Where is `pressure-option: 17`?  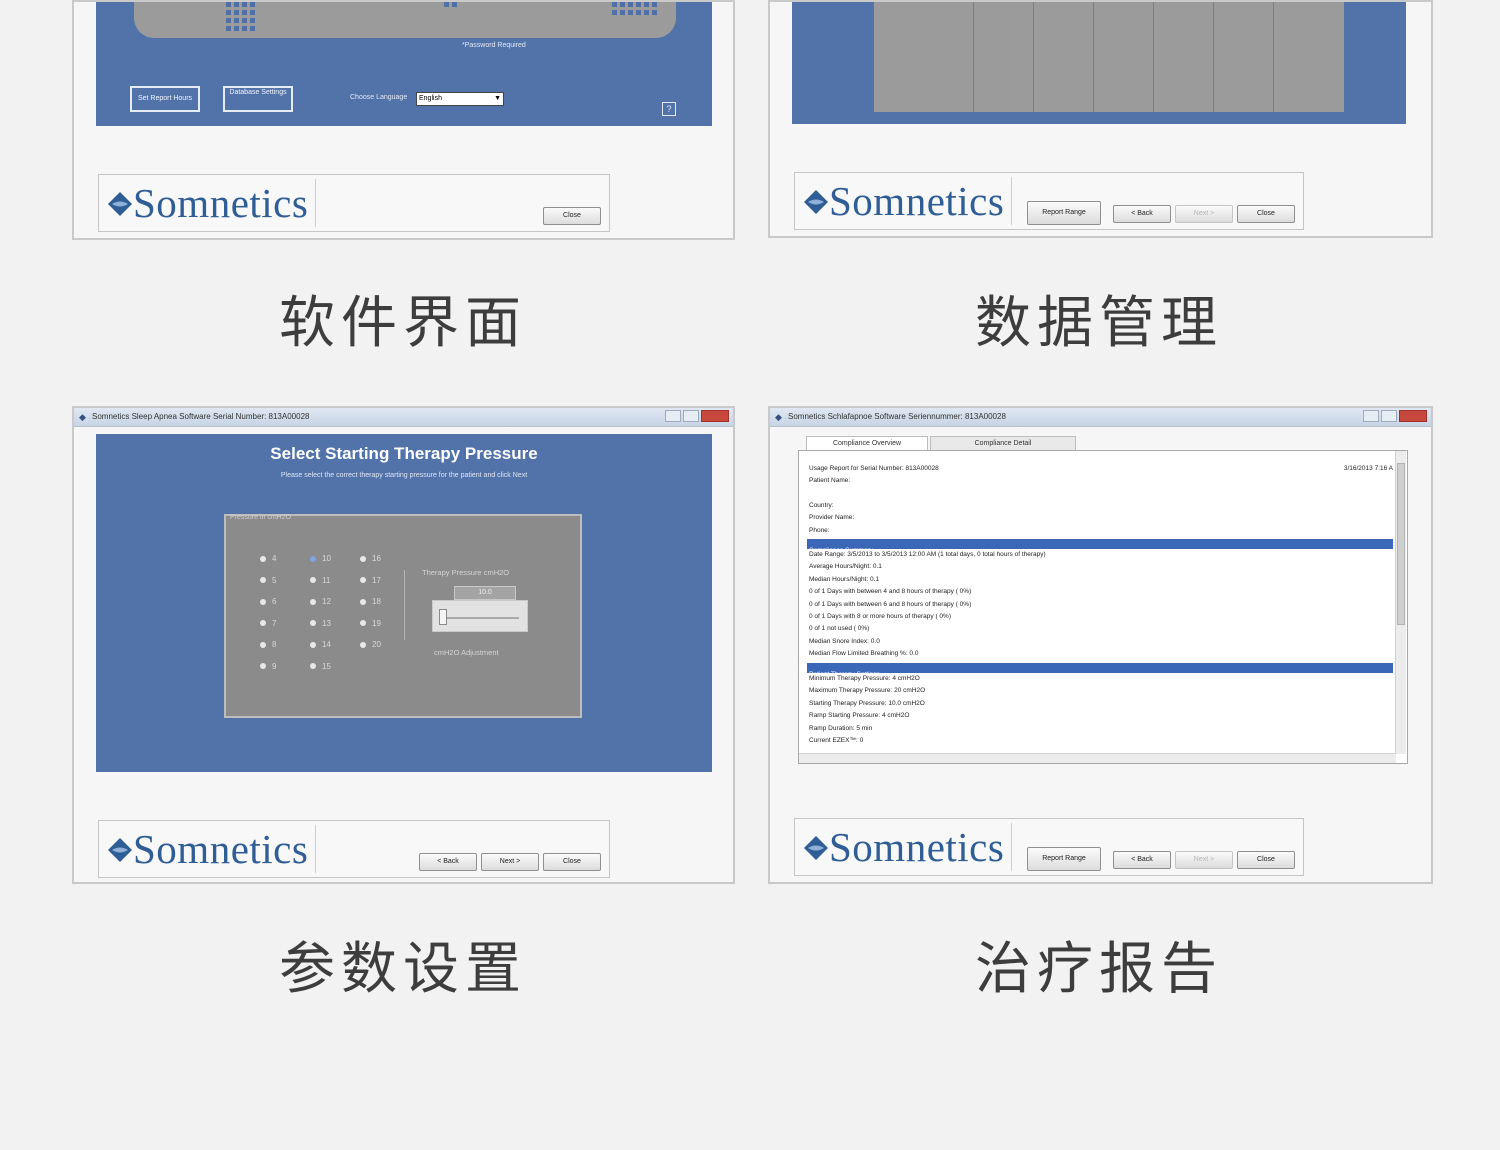 pressure-option: 17 is located at coordinates (370, 580).